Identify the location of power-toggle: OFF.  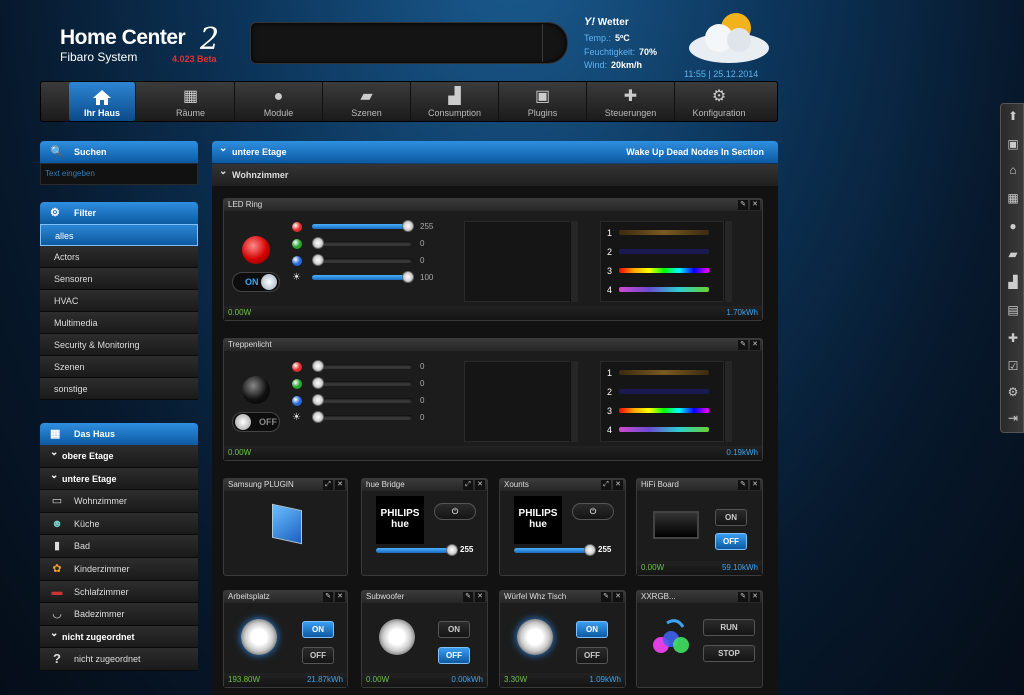
(256, 422).